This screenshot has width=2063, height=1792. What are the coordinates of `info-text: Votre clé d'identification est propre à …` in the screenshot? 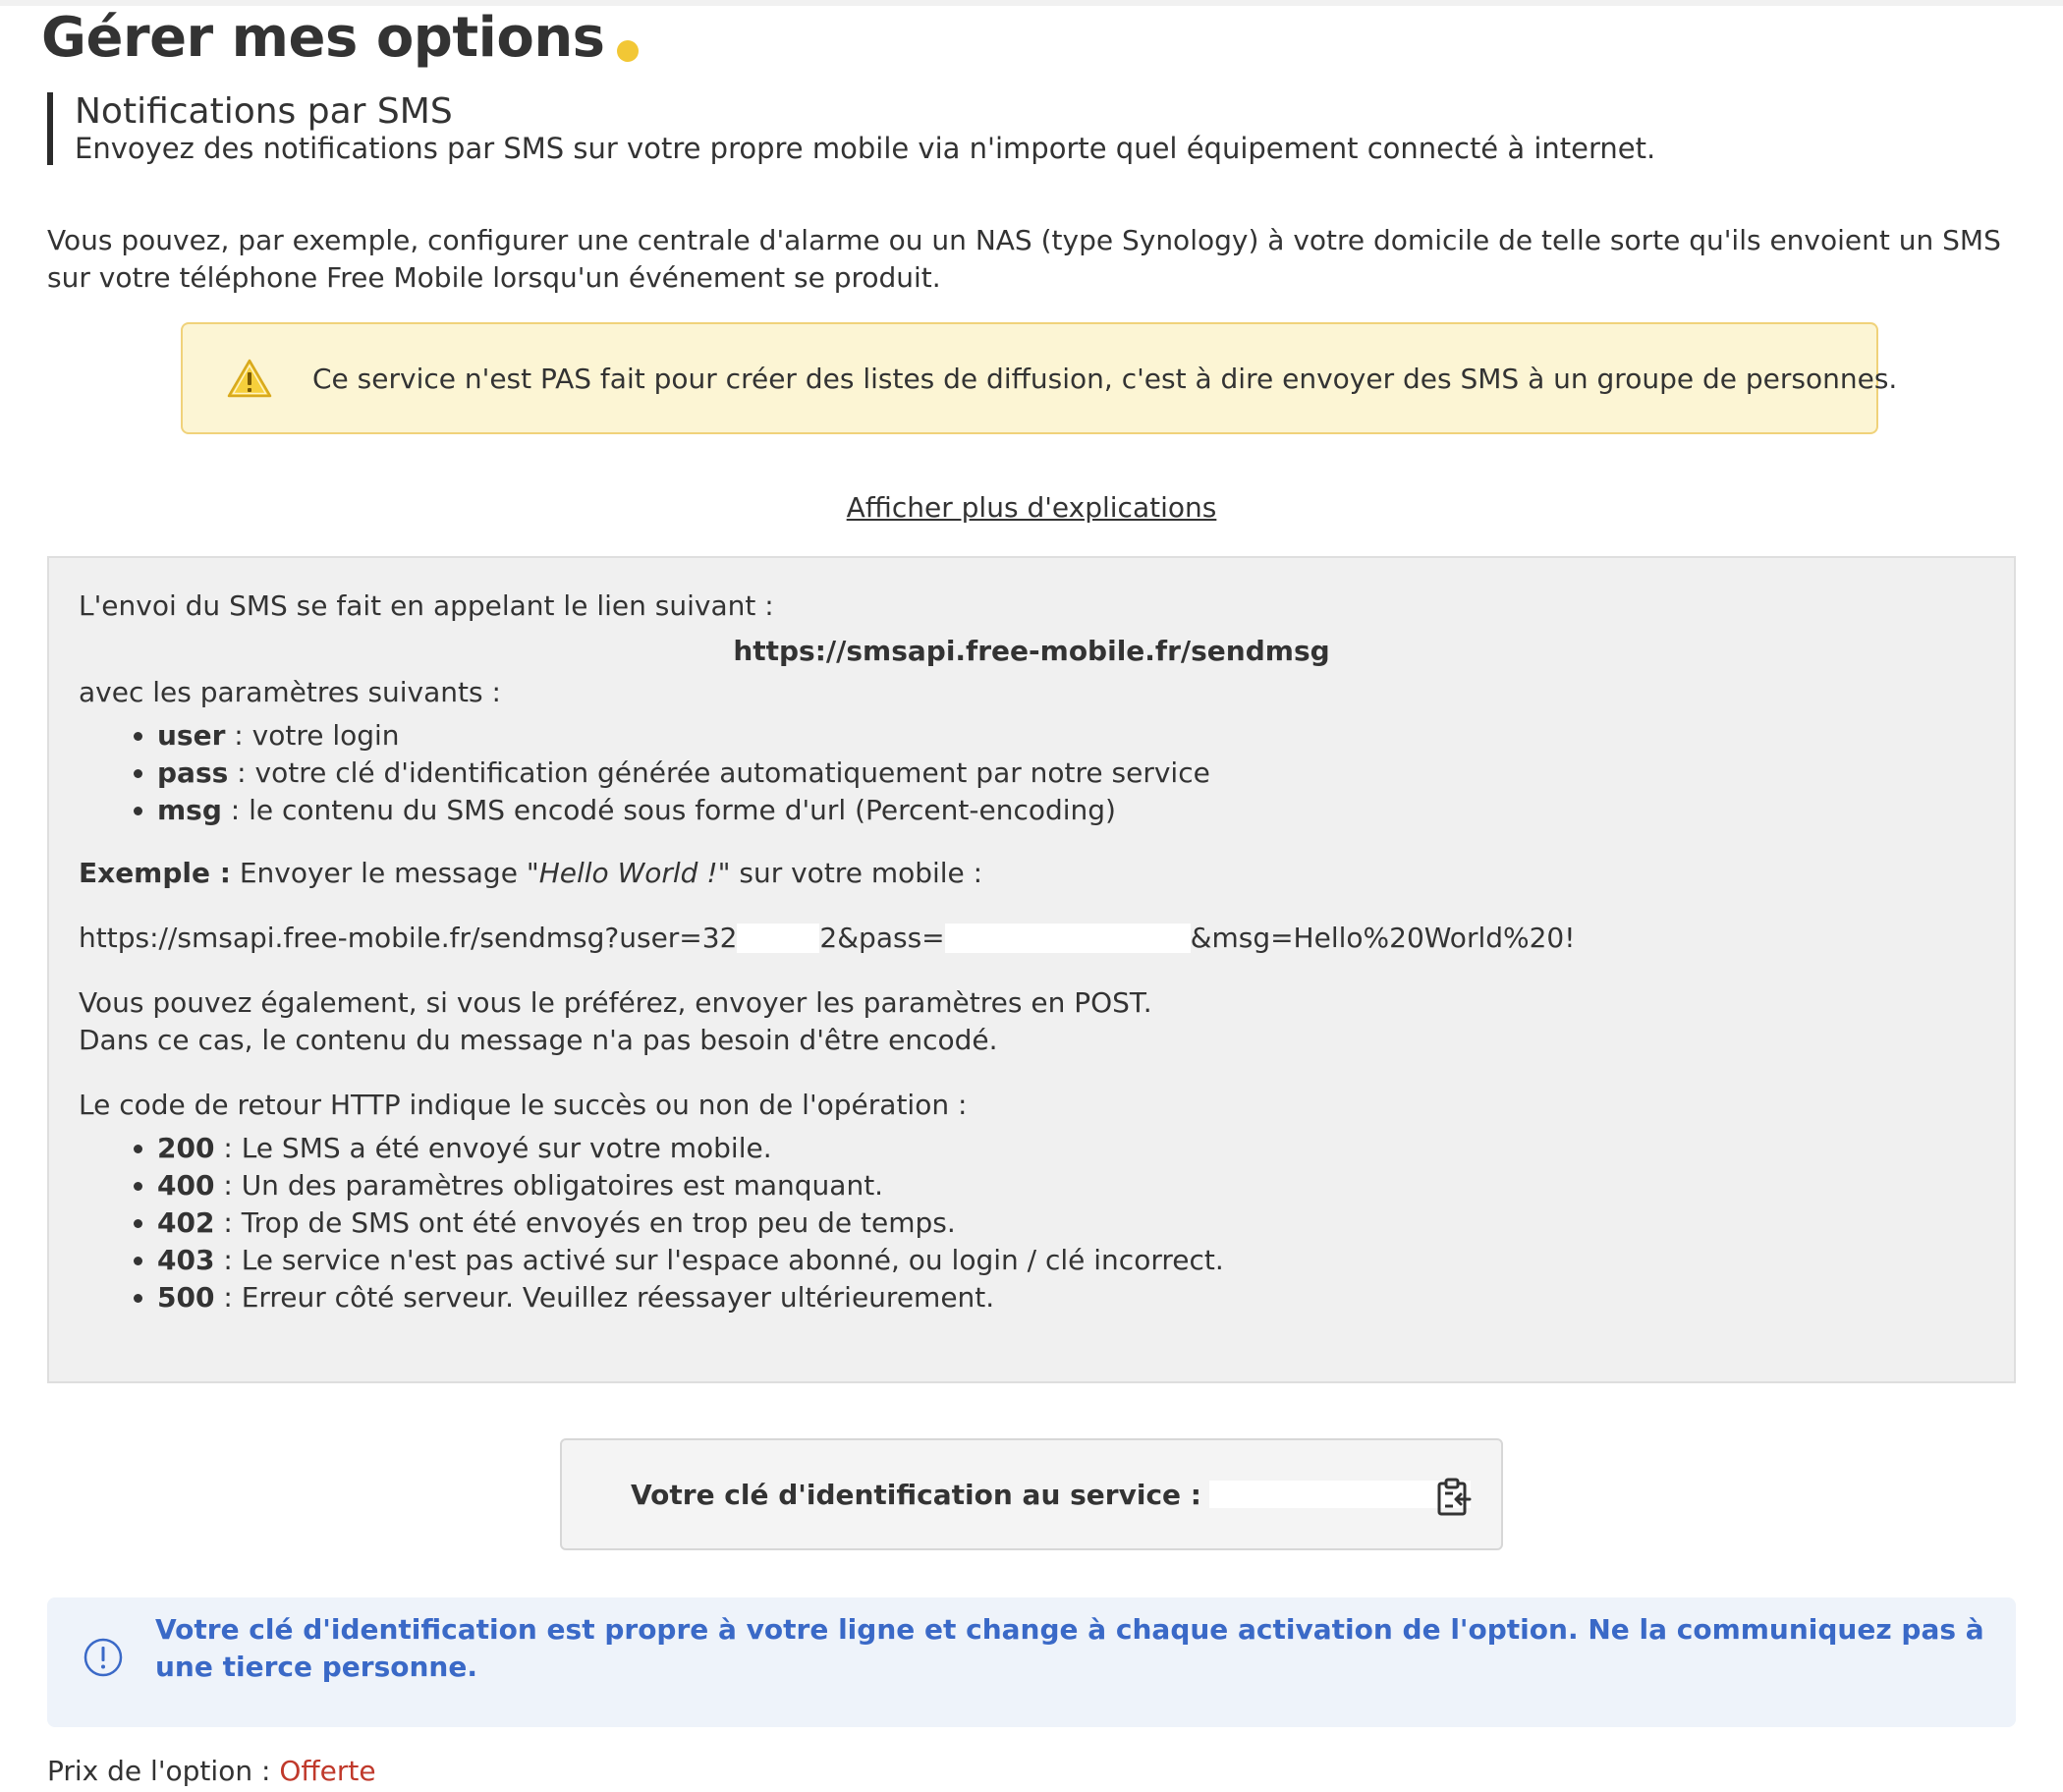 It's located at (1069, 1648).